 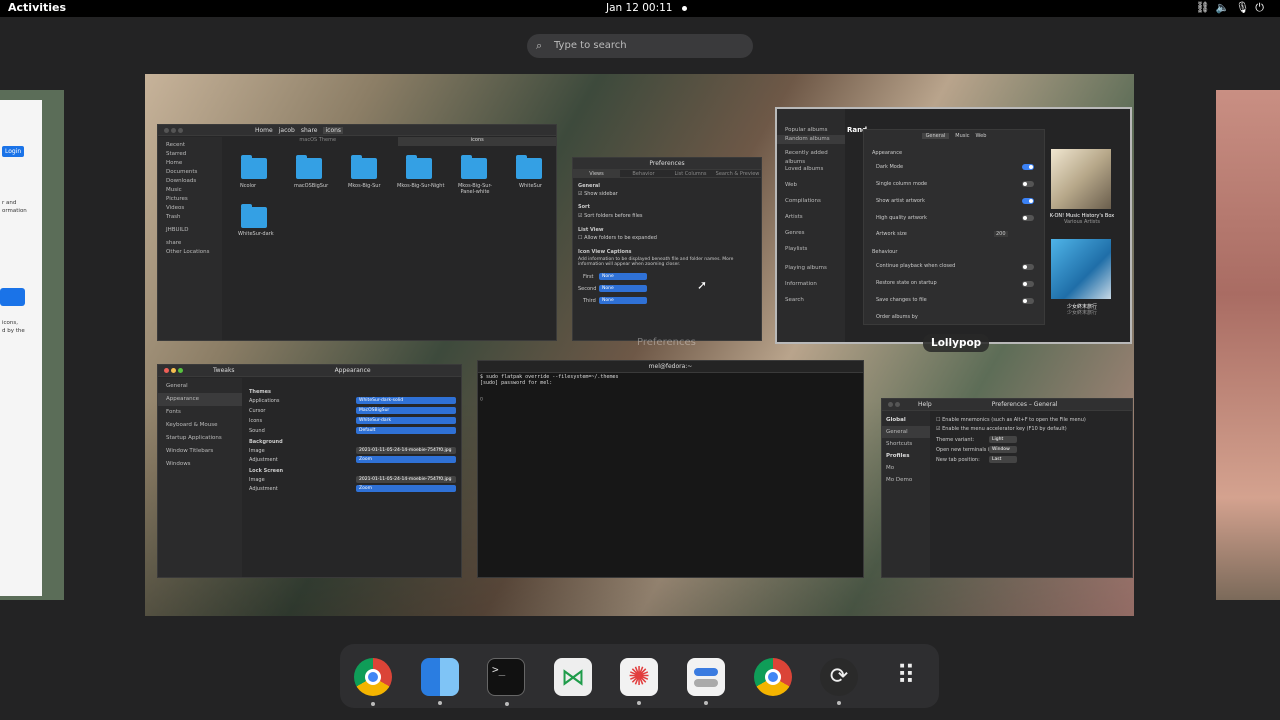 I want to click on sidebar-item-information: Information, so click(x=811, y=284).